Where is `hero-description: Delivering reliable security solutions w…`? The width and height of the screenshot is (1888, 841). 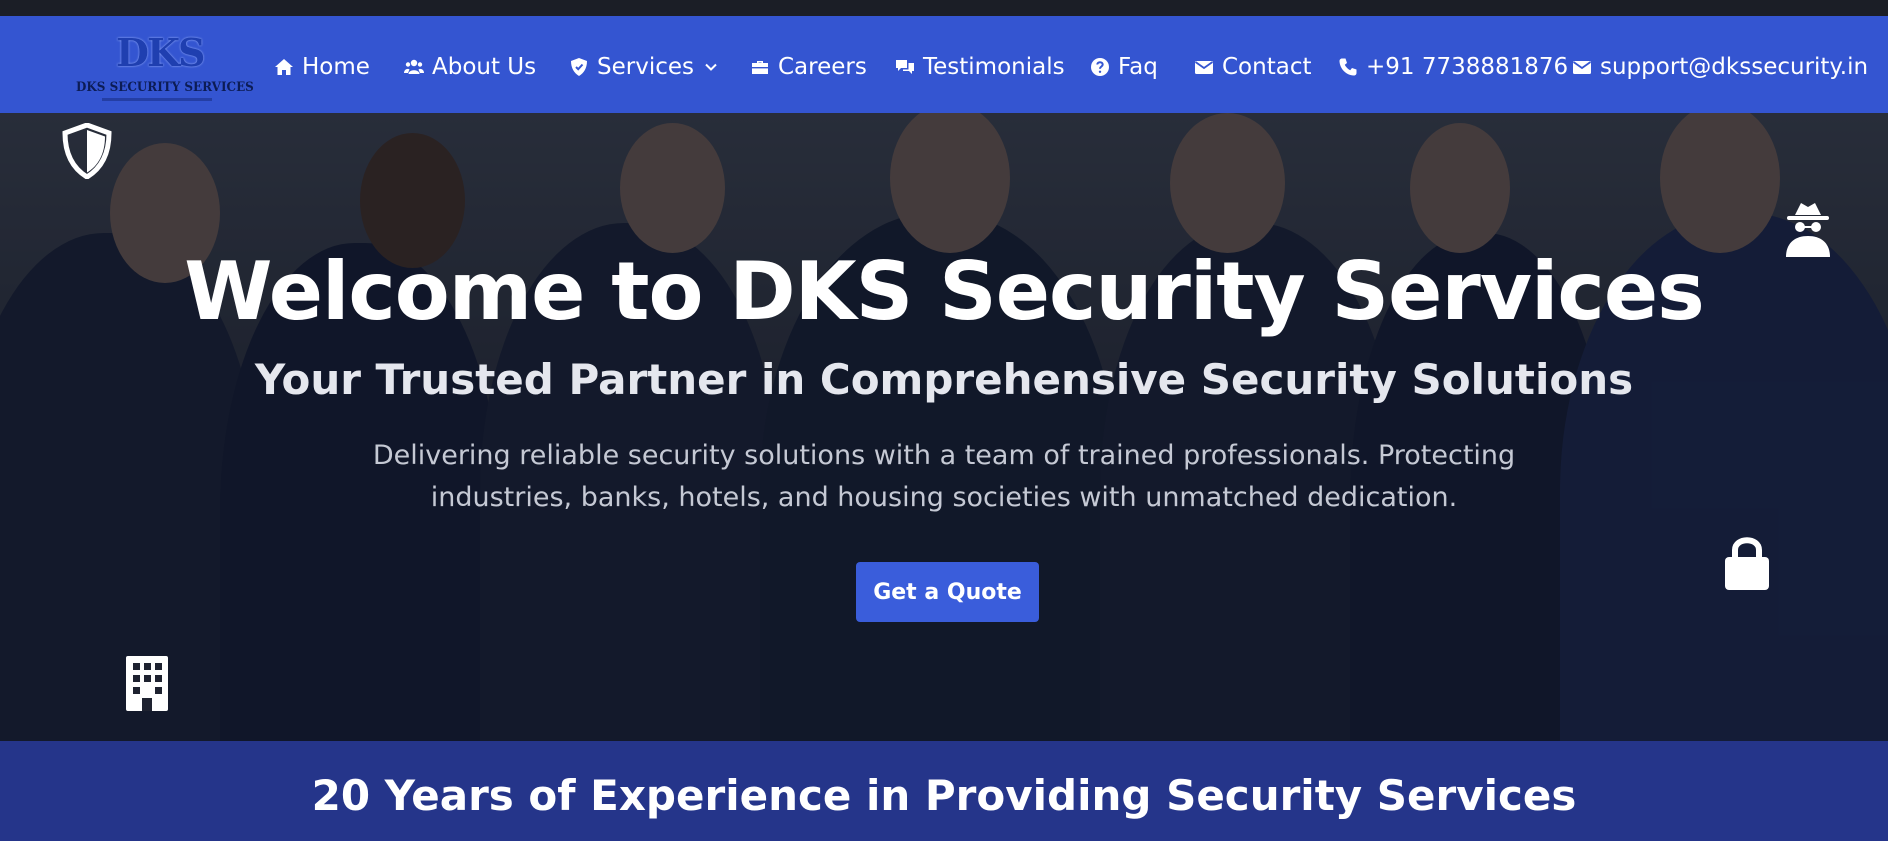
hero-description: Delivering reliable security solutions w… is located at coordinates (944, 476).